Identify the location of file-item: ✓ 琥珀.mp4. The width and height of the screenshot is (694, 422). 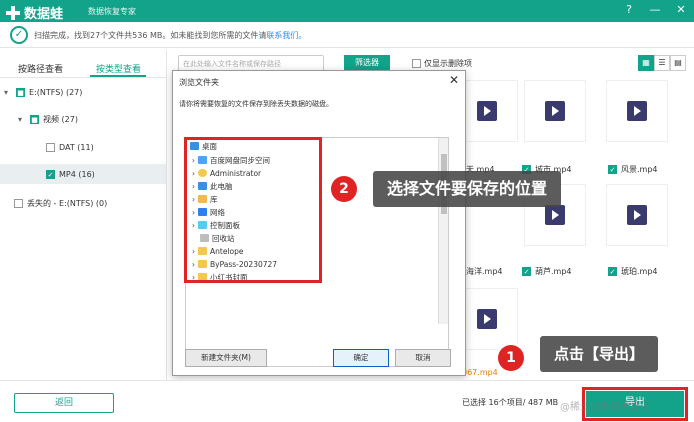
(633, 271).